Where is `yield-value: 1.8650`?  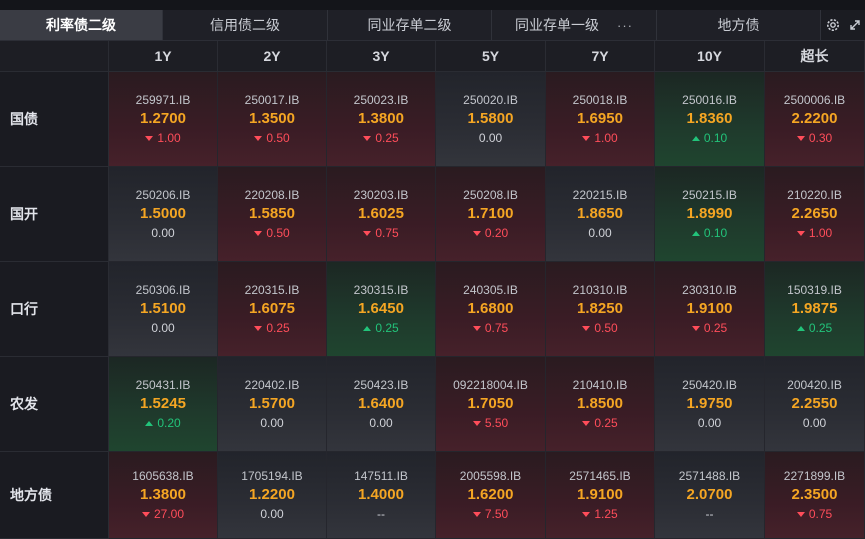 yield-value: 1.8650 is located at coordinates (600, 213).